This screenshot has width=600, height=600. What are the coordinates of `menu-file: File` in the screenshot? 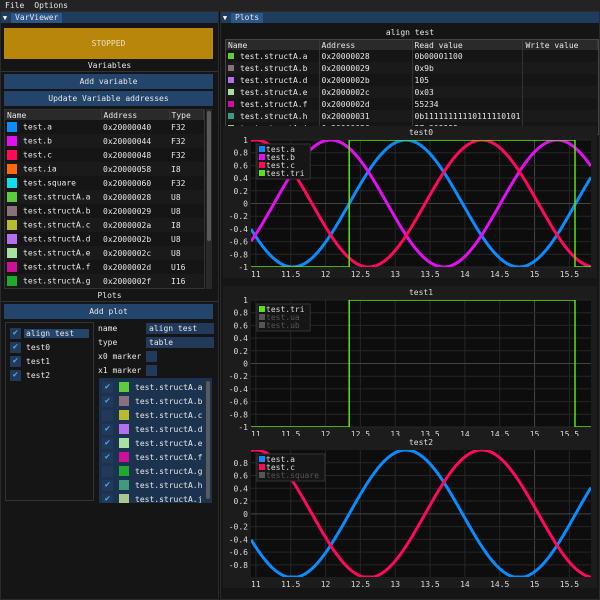 It's located at (14, 5).